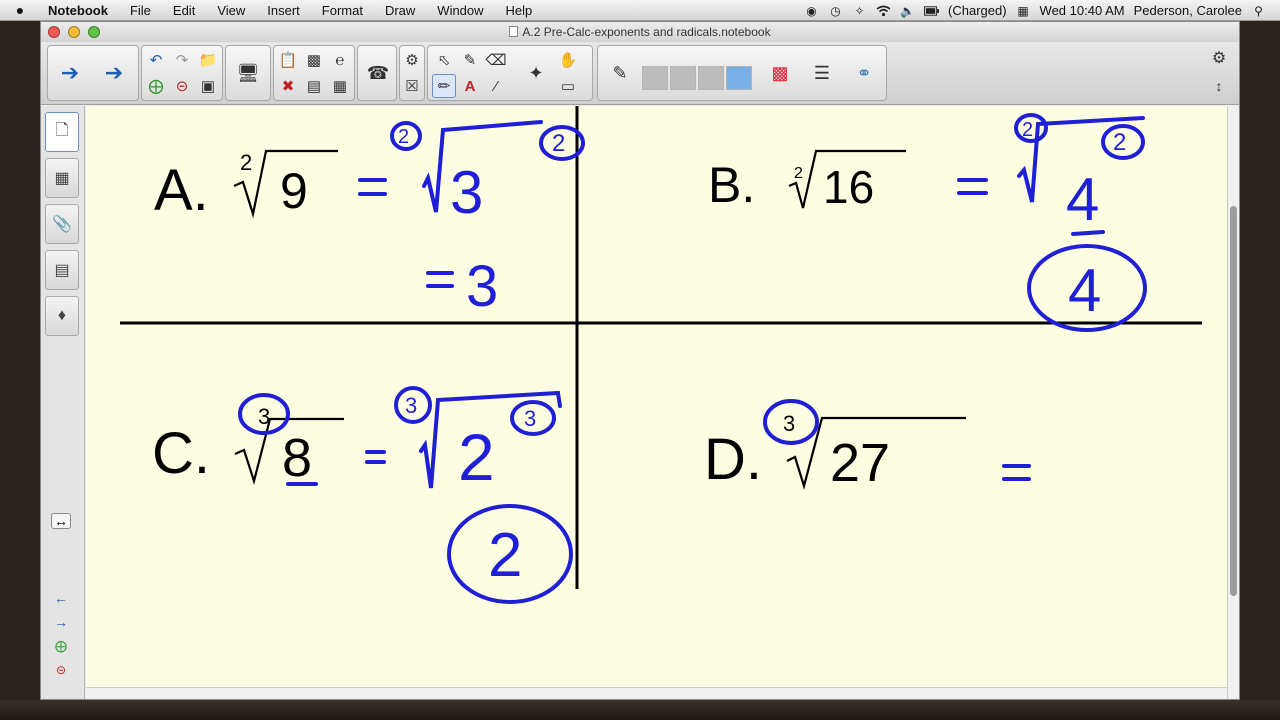  I want to click on side-add-page-icon: ⨁, so click(61, 646).